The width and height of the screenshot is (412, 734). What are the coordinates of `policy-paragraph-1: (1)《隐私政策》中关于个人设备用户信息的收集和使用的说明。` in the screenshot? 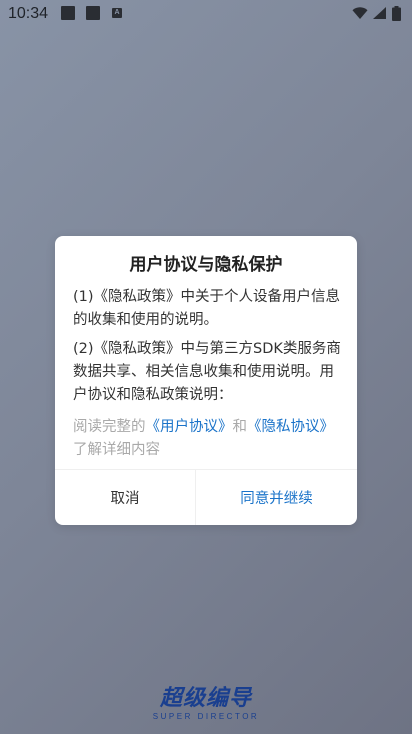 It's located at (207, 308).